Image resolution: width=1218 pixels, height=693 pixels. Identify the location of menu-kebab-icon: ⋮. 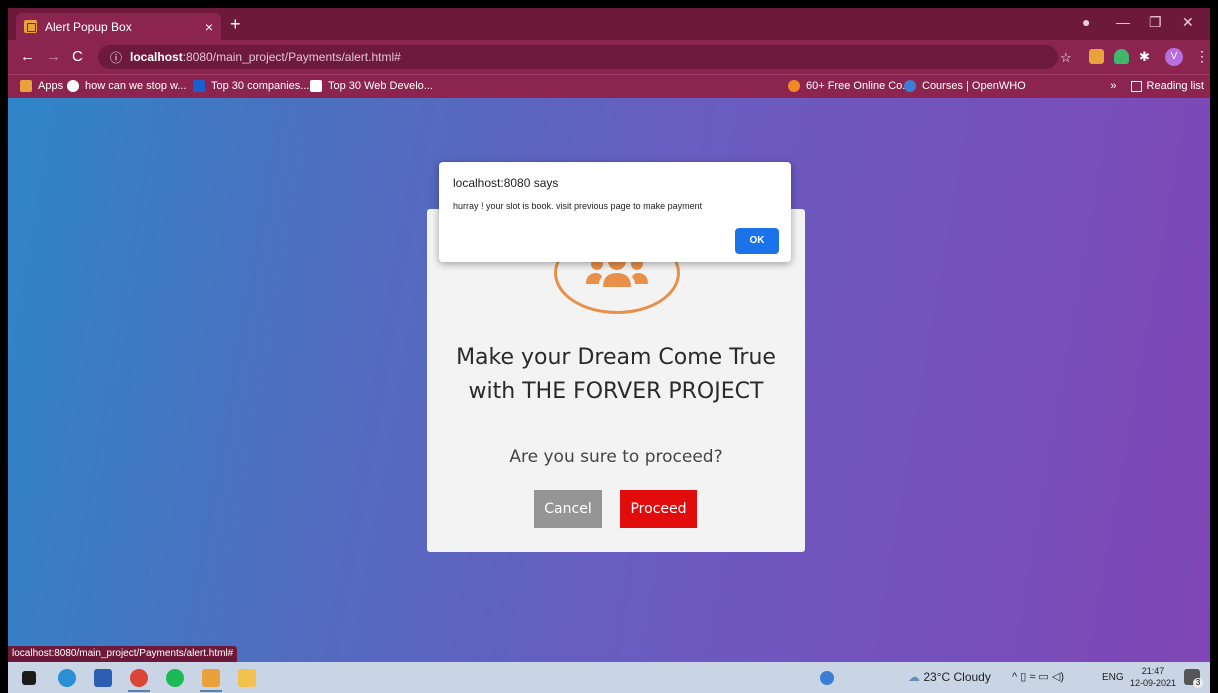
(1202, 56).